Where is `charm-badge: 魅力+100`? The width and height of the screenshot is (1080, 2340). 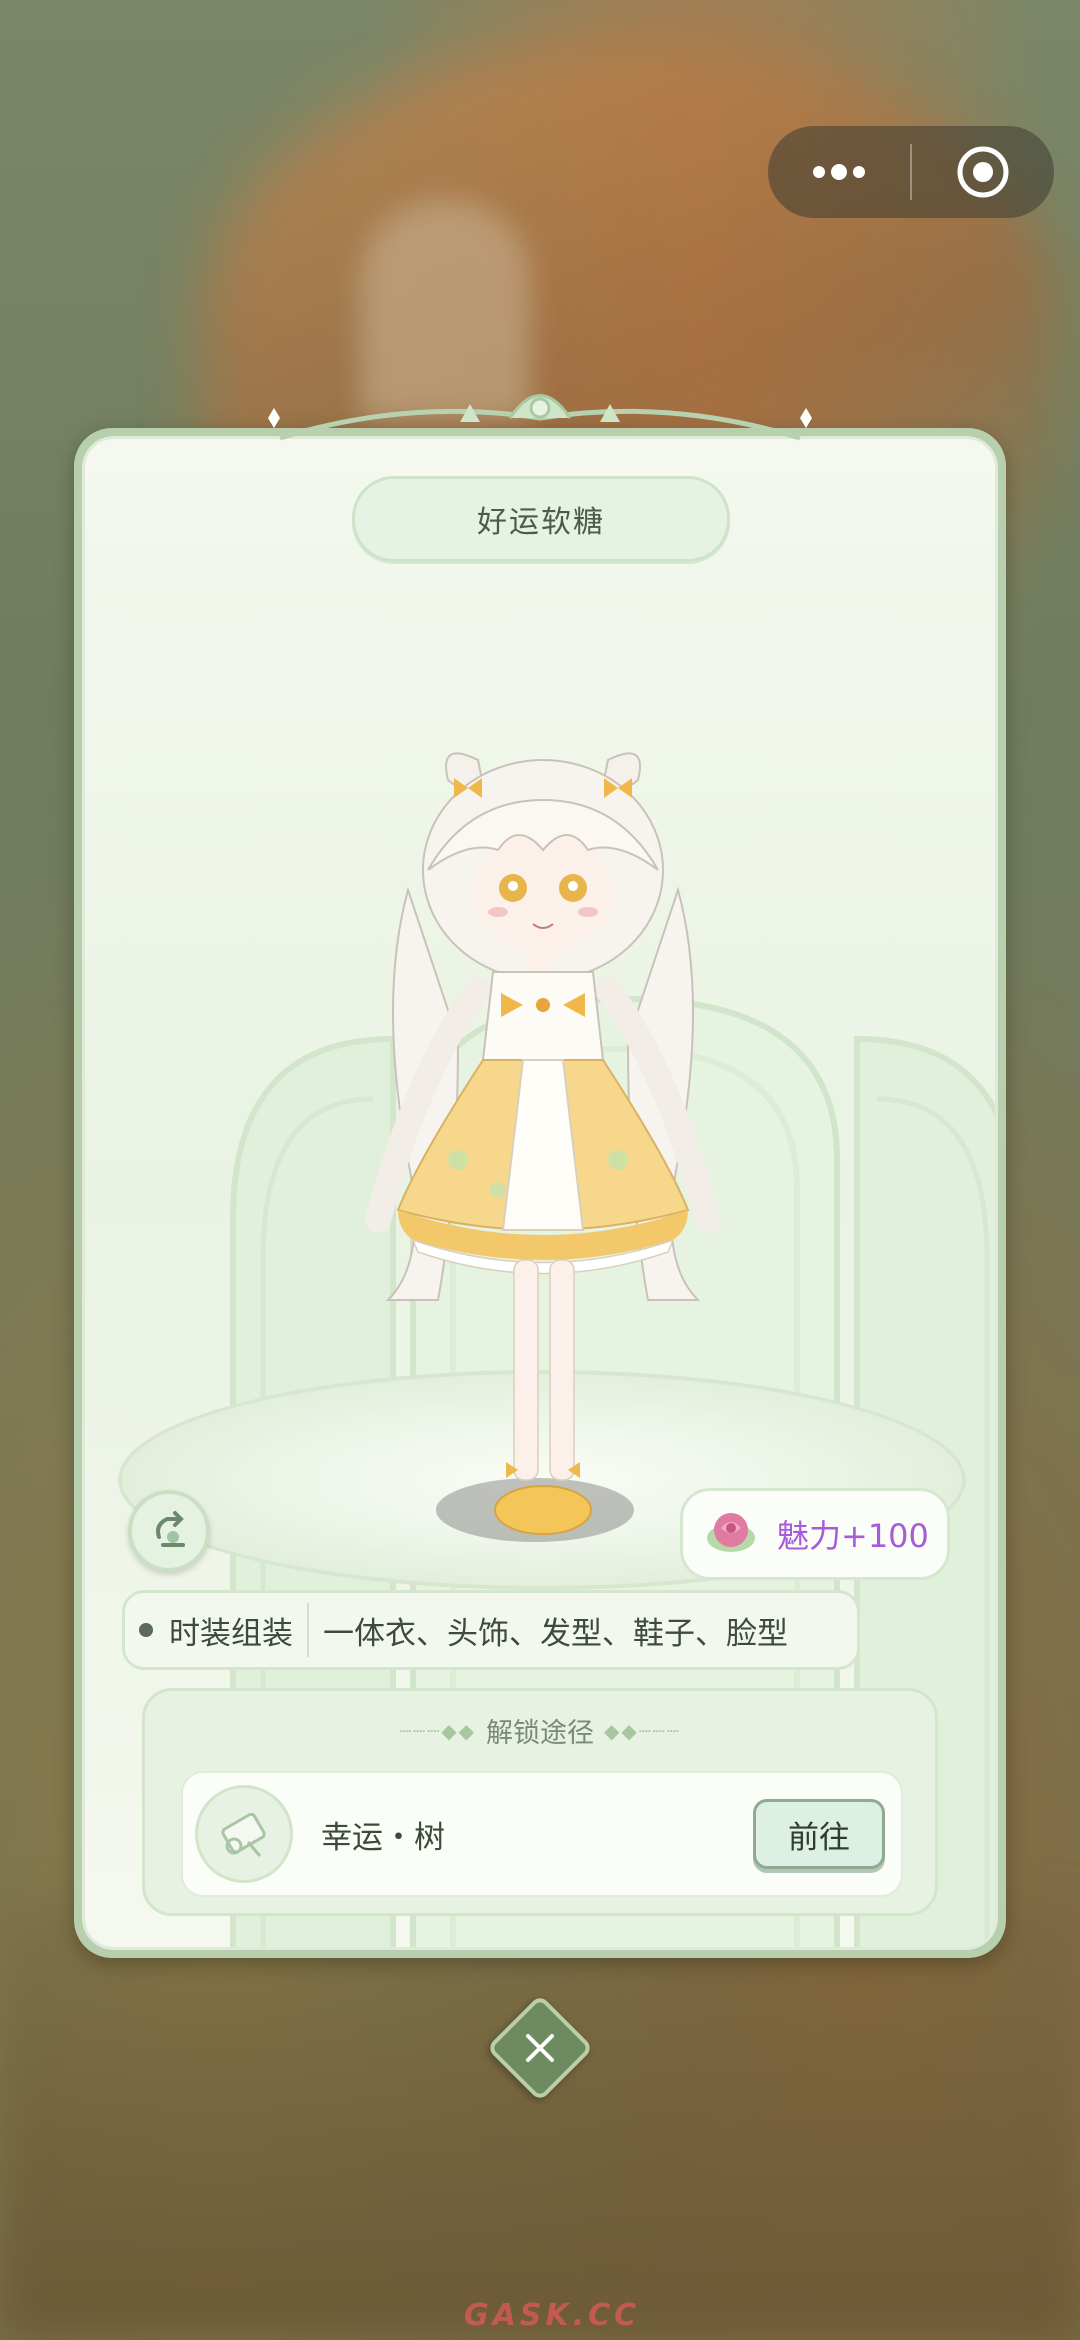
charm-badge: 魅力+100 is located at coordinates (815, 1534).